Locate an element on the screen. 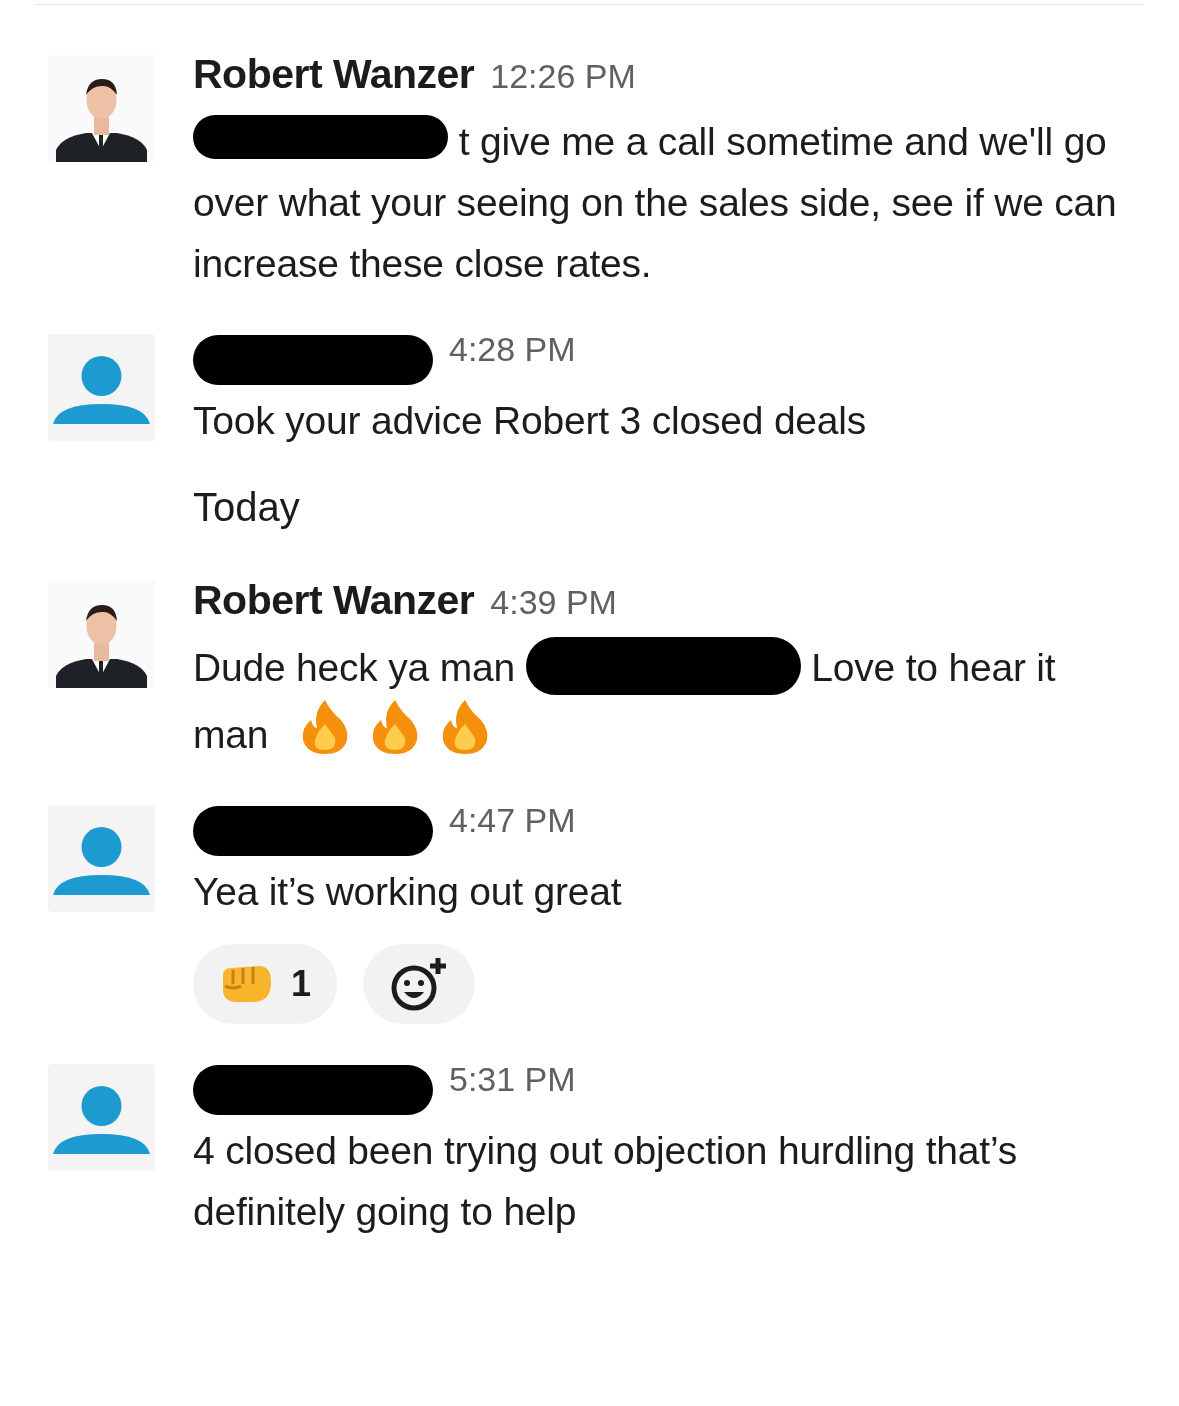  message-text: Yea it’s working out great is located at coordinates (408, 892).